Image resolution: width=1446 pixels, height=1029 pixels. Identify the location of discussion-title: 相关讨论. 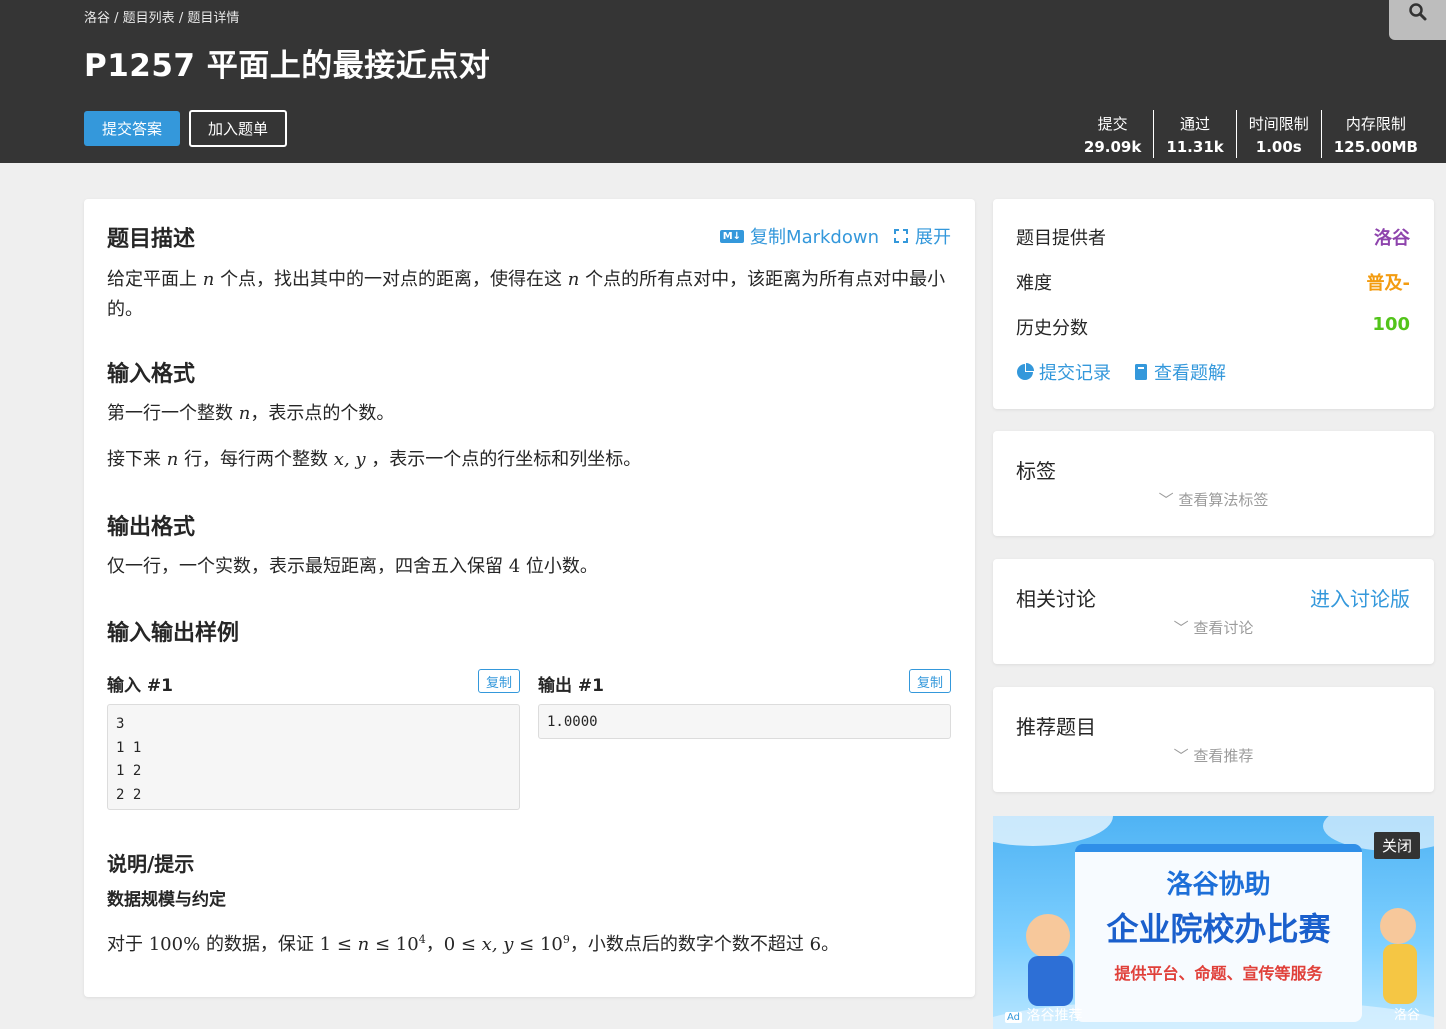
(1056, 599).